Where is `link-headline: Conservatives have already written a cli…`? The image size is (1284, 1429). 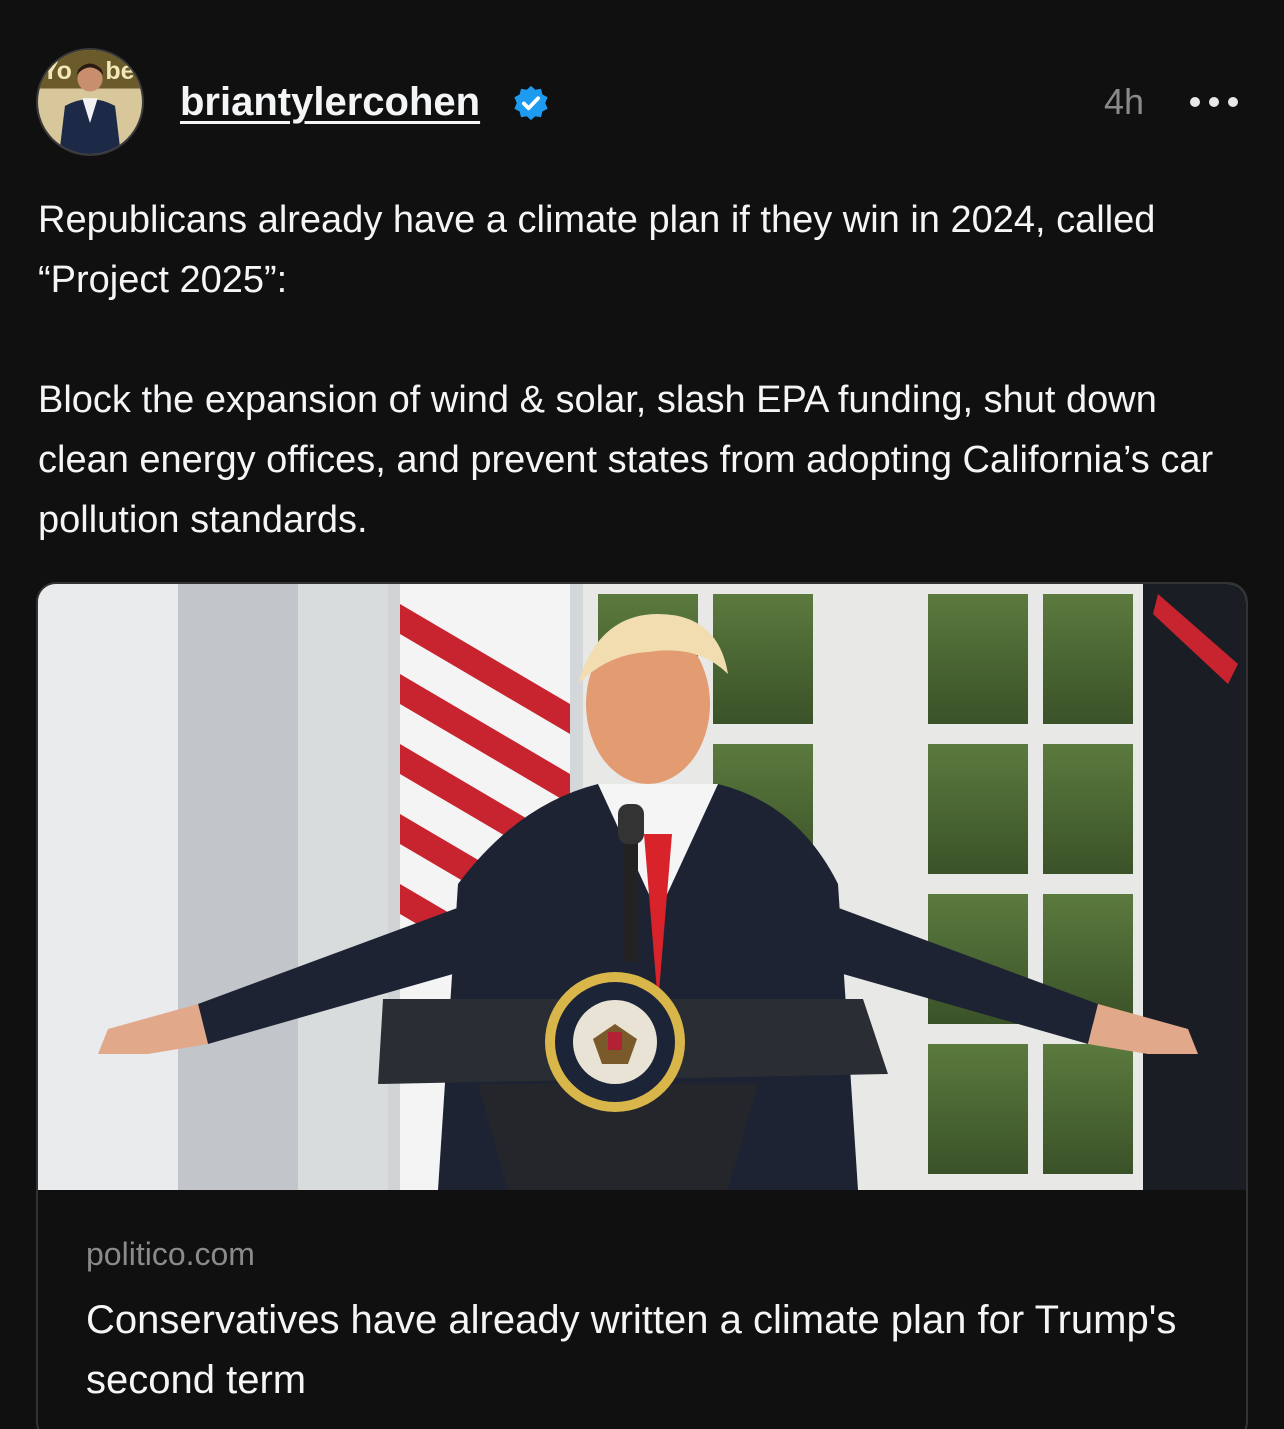 link-headline: Conservatives have already written a cli… is located at coordinates (631, 1350).